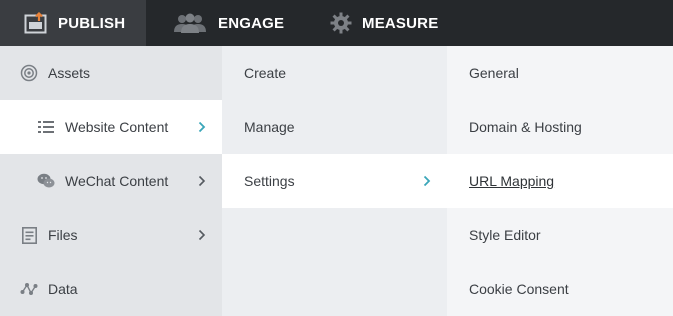 The height and width of the screenshot is (316, 673). Describe the element at coordinates (269, 127) in the screenshot. I see `menu-item-manage-label: Manage` at that location.